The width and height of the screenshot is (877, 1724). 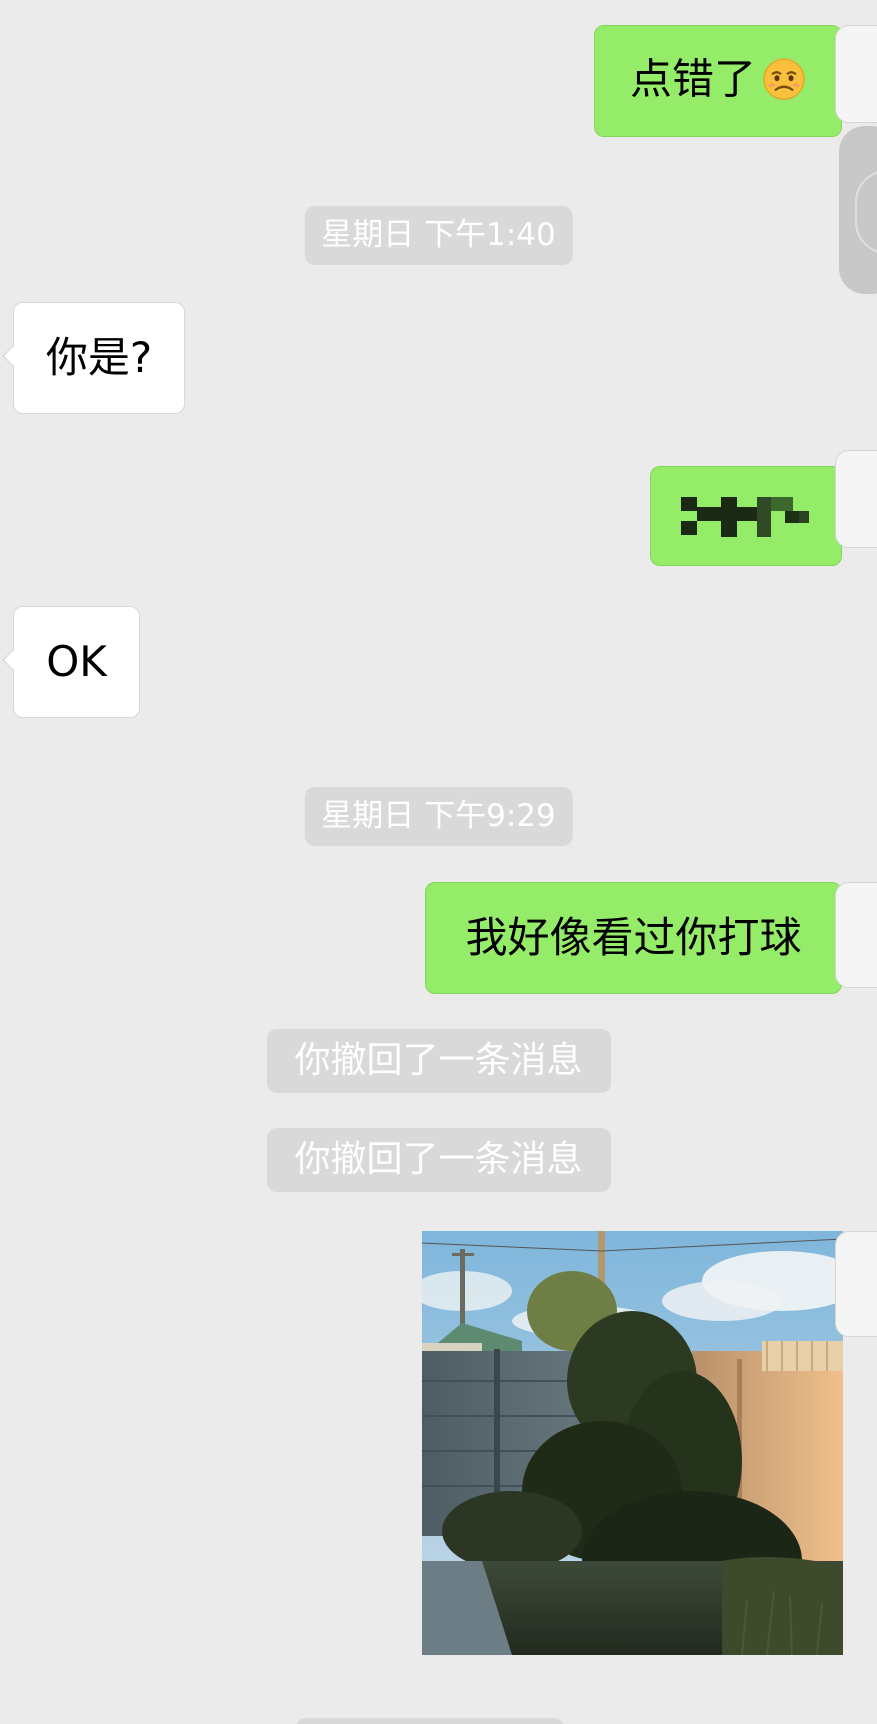 I want to click on outgoing-message-bubble: 点错了, so click(x=724, y=81).